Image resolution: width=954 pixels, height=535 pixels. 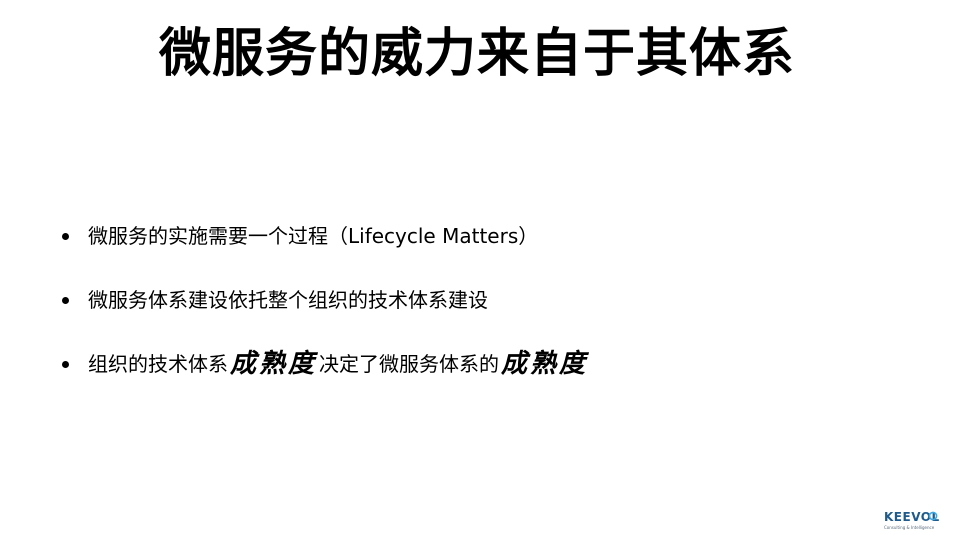 I want to click on slide-title: 微服务的威力来自于其体系, so click(x=476, y=54).